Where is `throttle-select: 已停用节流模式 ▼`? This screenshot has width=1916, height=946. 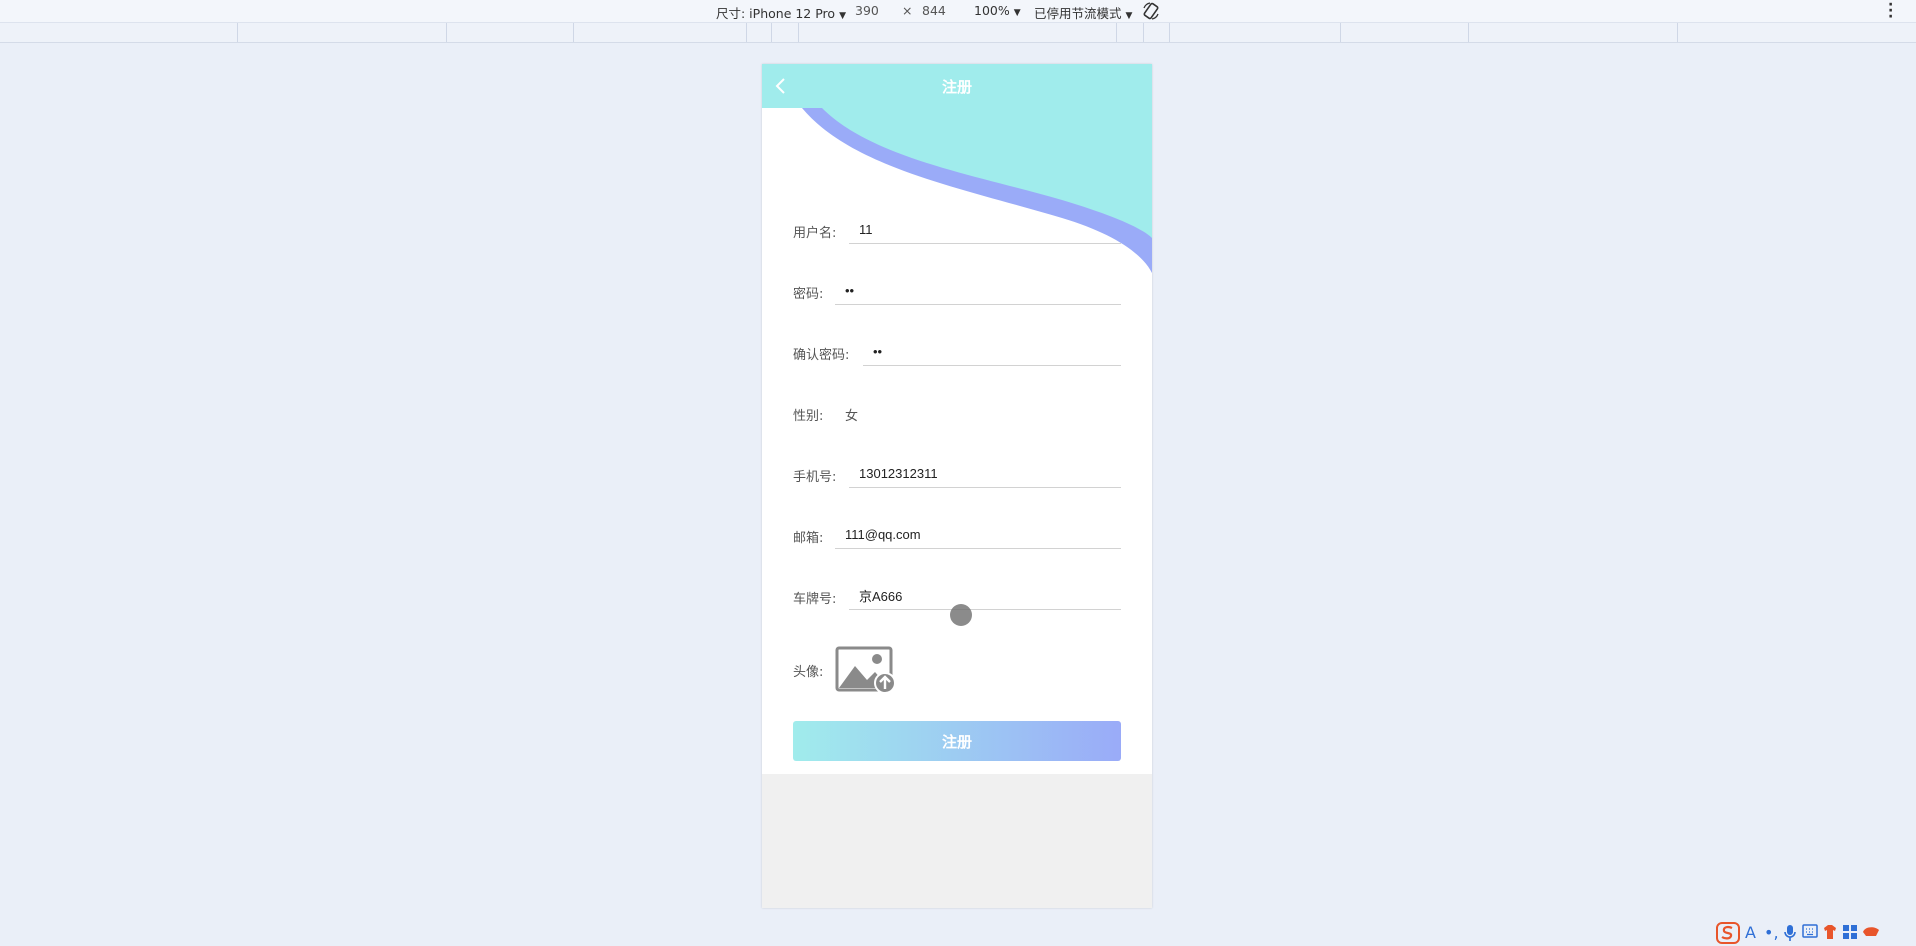 throttle-select: 已停用节流模式 ▼ is located at coordinates (1083, 12).